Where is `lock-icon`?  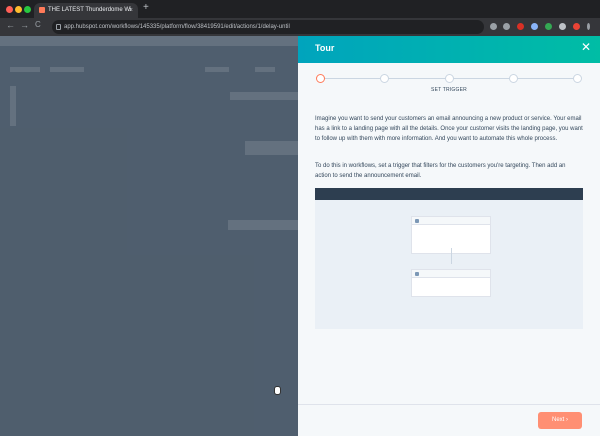 lock-icon is located at coordinates (58, 27).